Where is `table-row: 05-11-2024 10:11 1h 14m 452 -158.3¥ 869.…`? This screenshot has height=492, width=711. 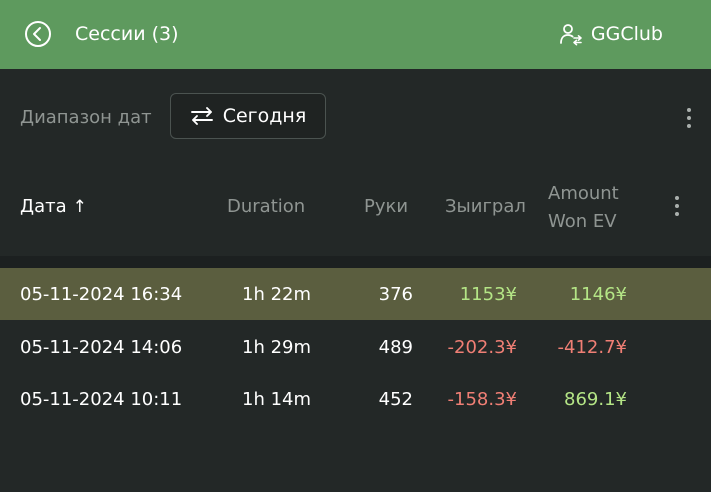 table-row: 05-11-2024 10:11 1h 14m 452 -158.3¥ 869.… is located at coordinates (355, 399).